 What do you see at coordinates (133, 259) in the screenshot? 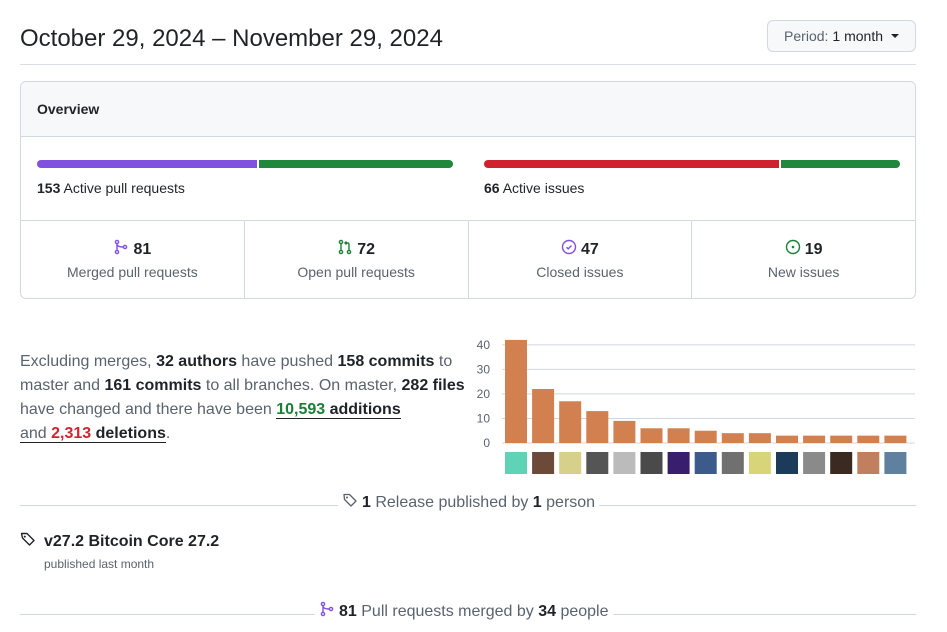
I see `stat-merged-pull-requests: 81 Merged pull requests` at bounding box center [133, 259].